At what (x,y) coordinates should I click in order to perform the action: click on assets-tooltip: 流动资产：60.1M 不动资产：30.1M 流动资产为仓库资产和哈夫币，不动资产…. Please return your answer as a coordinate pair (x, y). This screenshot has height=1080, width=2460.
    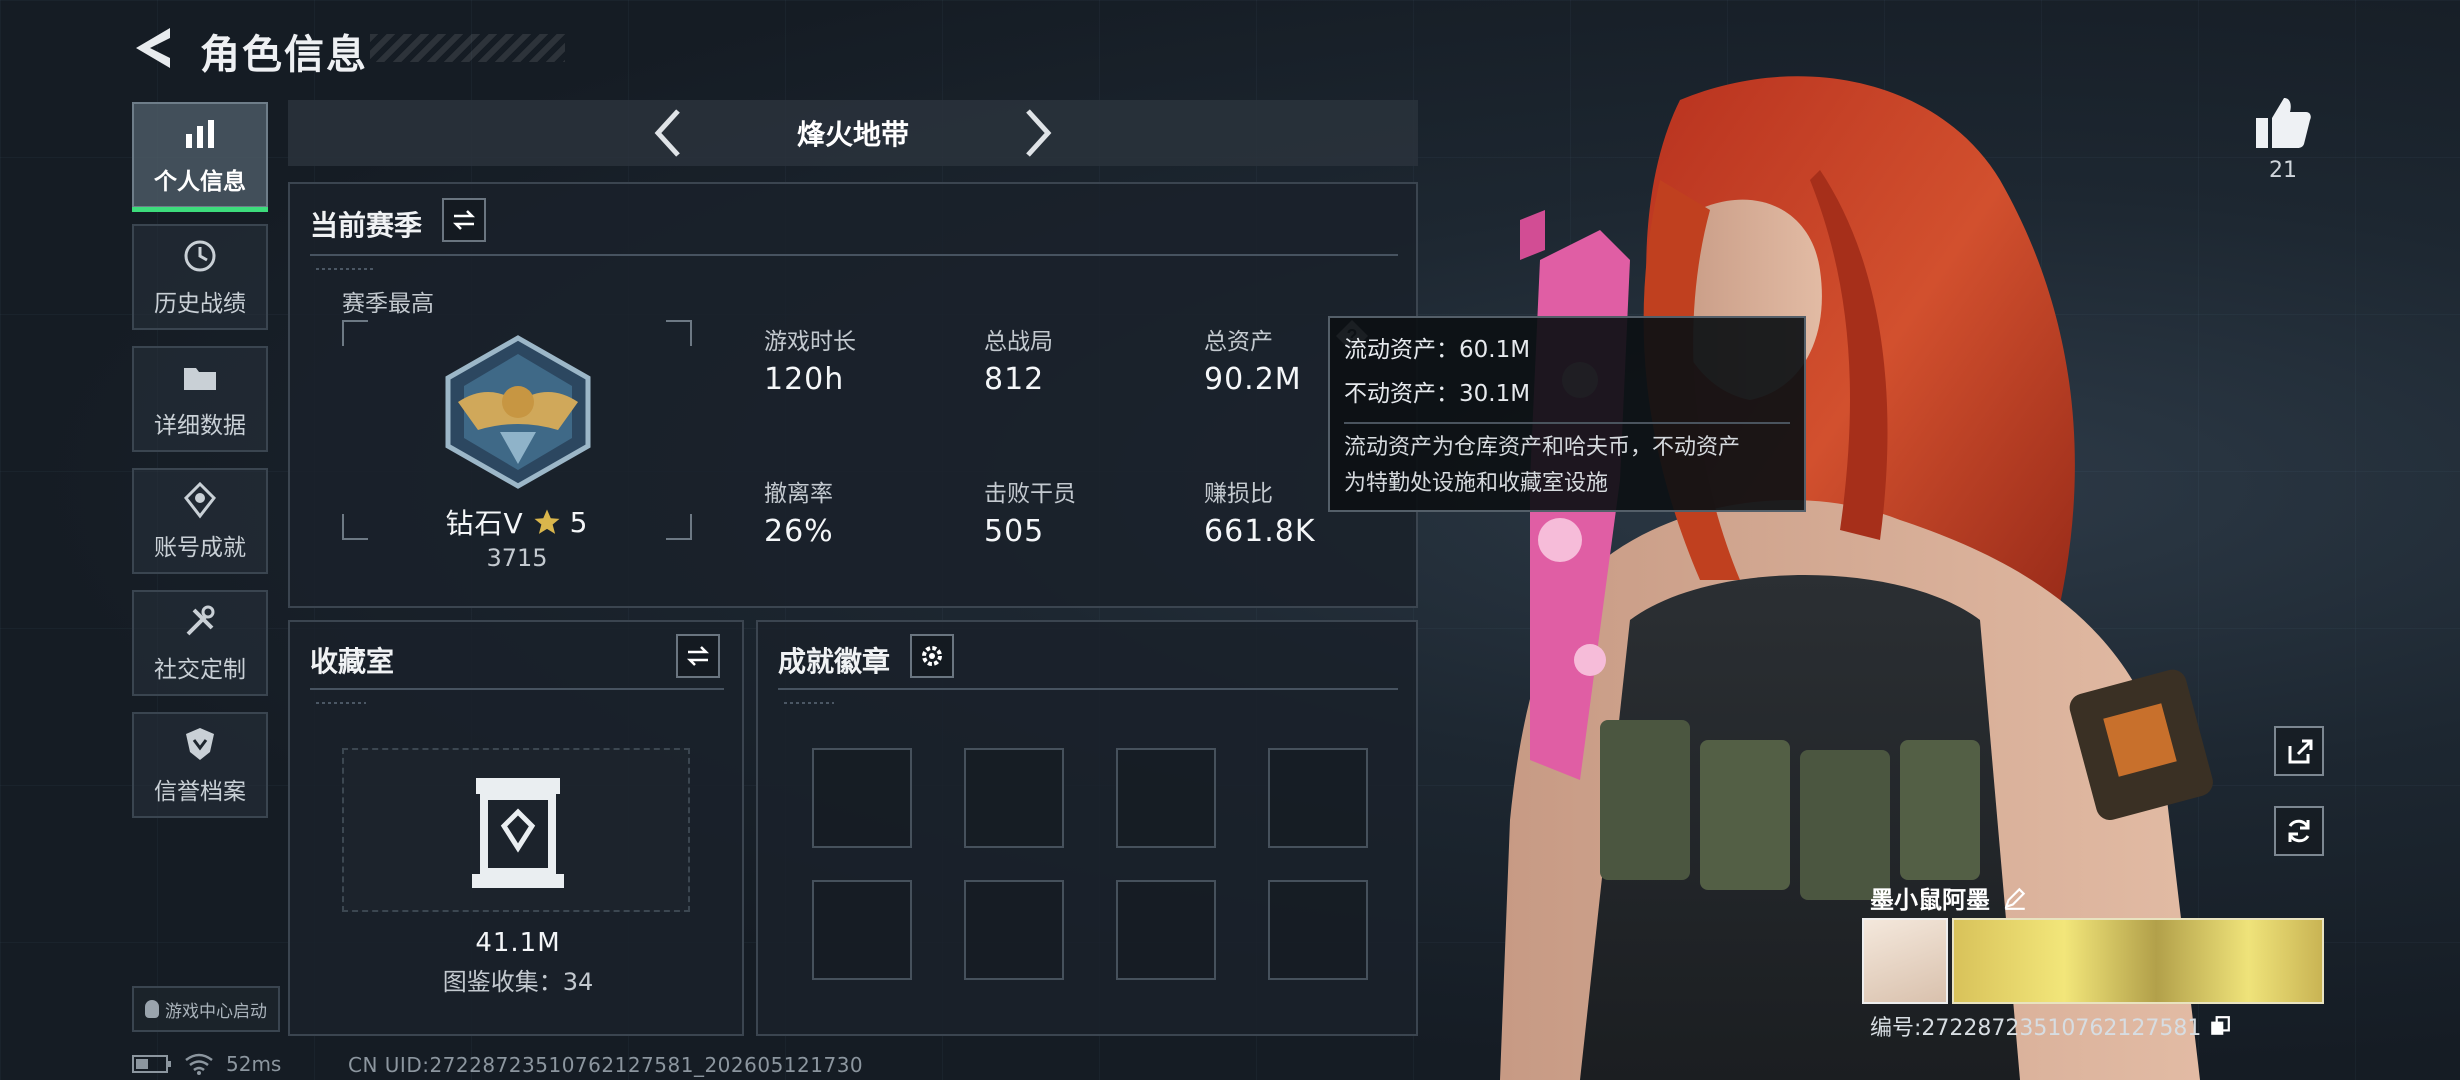
    Looking at the image, I should click on (1567, 414).